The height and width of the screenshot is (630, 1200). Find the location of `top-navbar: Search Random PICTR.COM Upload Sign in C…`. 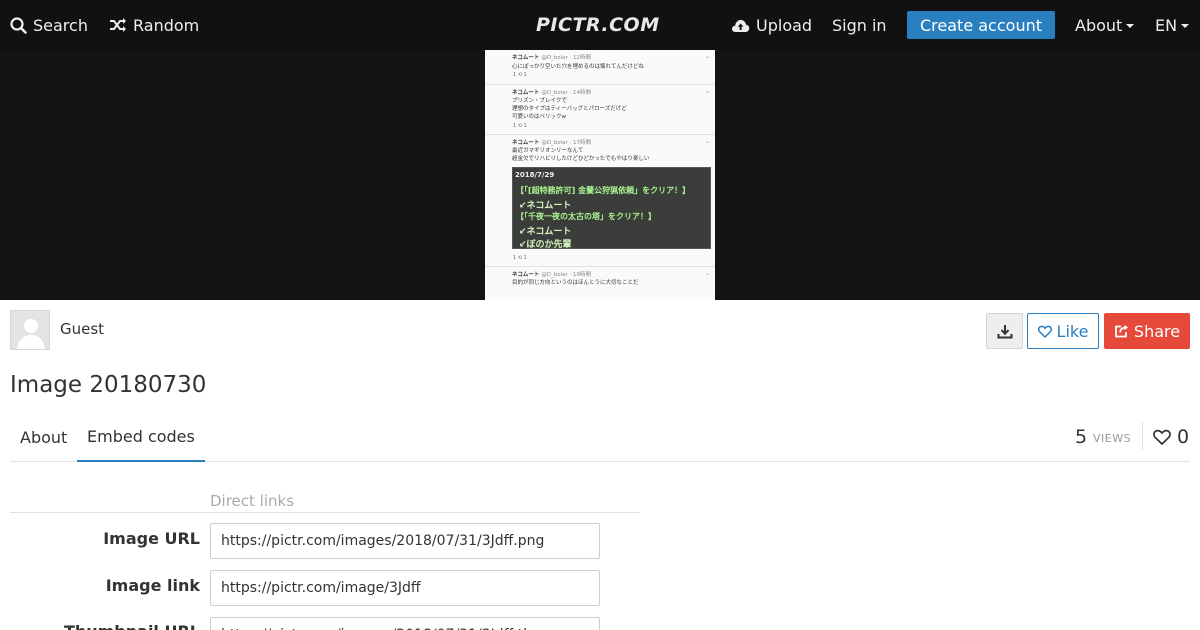

top-navbar: Search Random PICTR.COM Upload Sign in C… is located at coordinates (600, 25).